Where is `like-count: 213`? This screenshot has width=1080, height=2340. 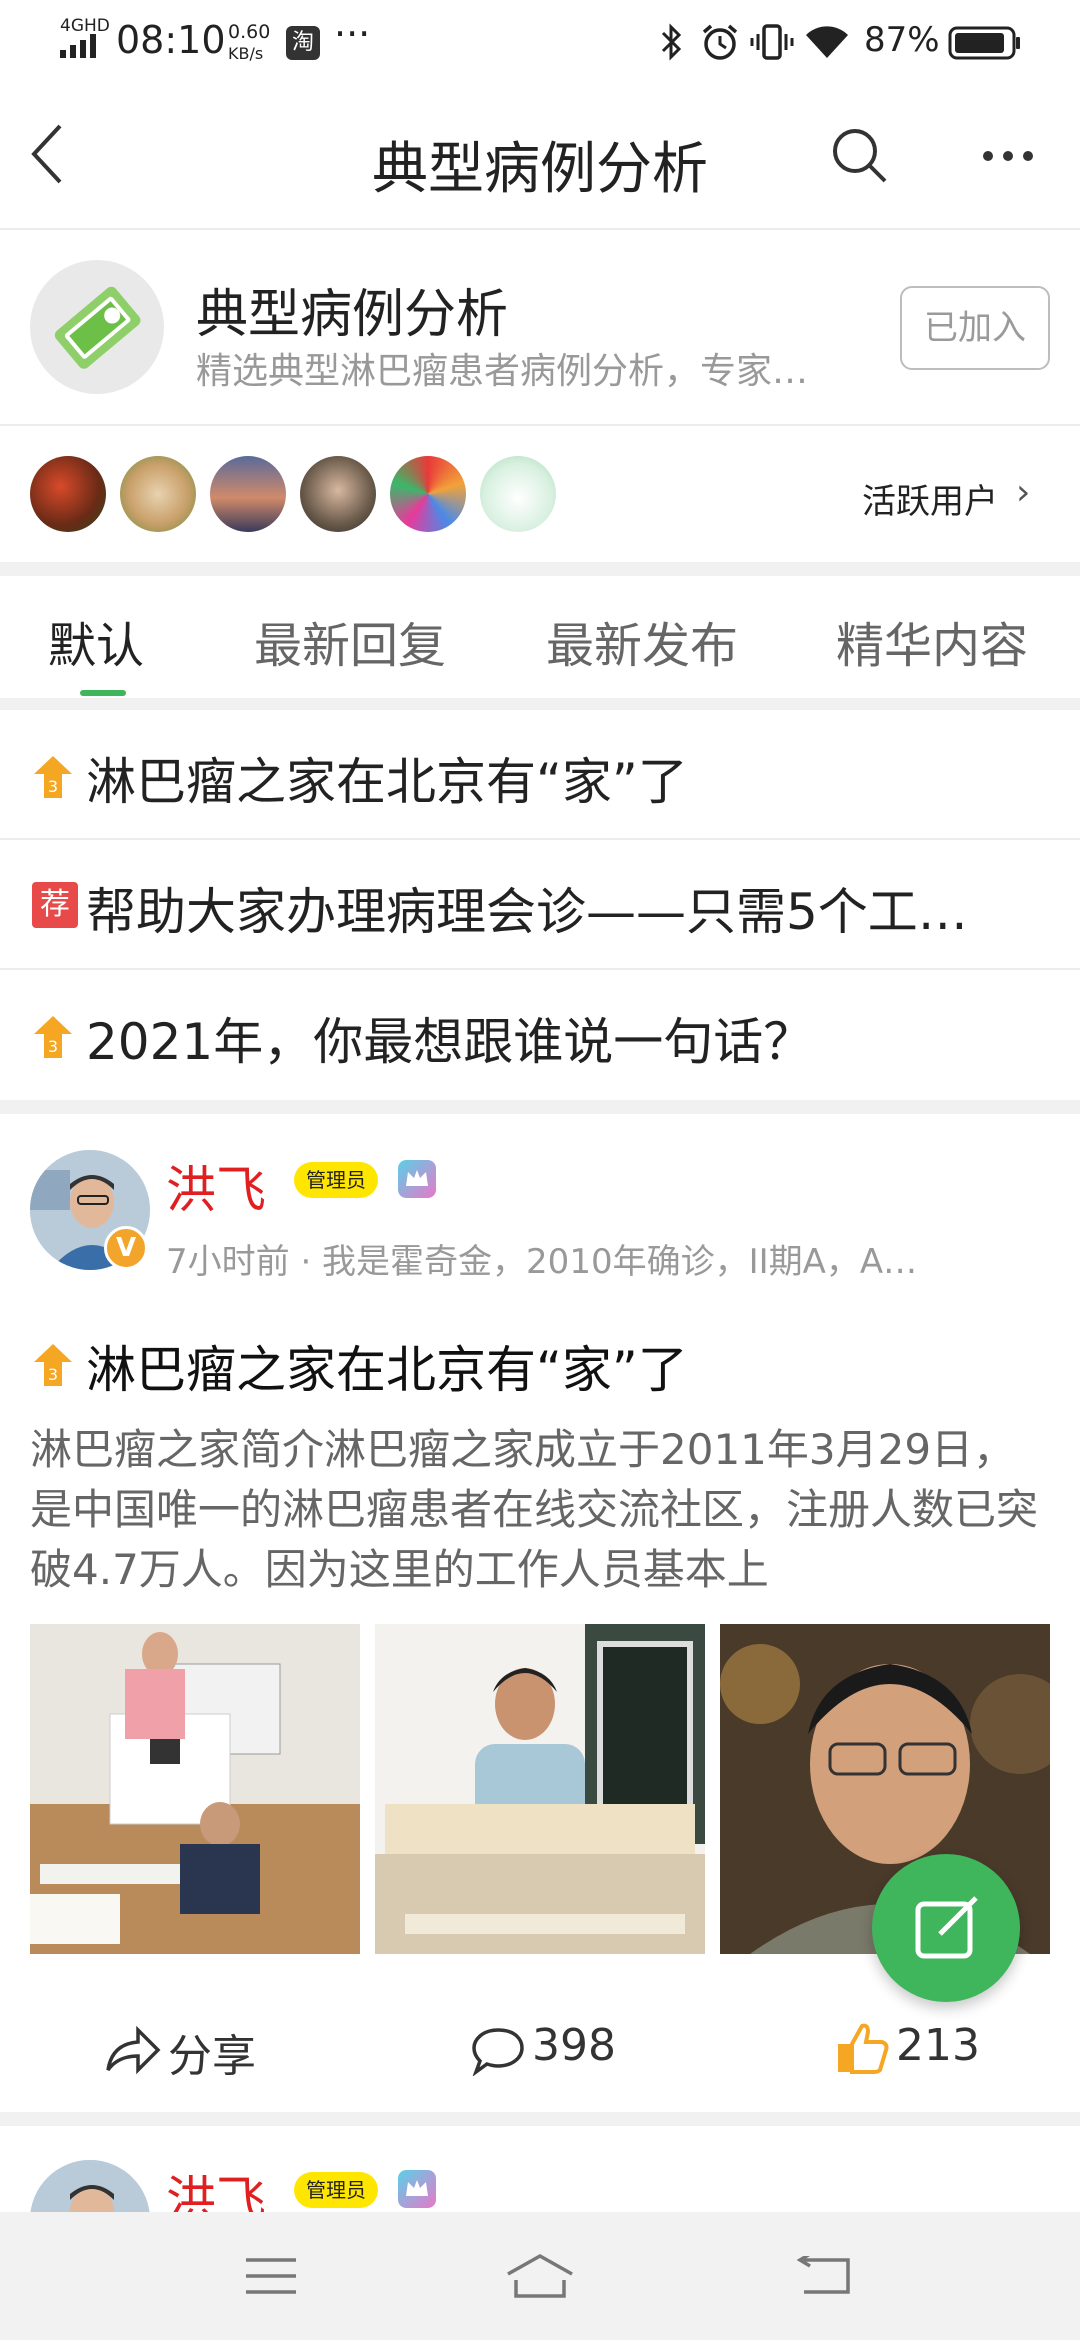
like-count: 213 is located at coordinates (938, 2045).